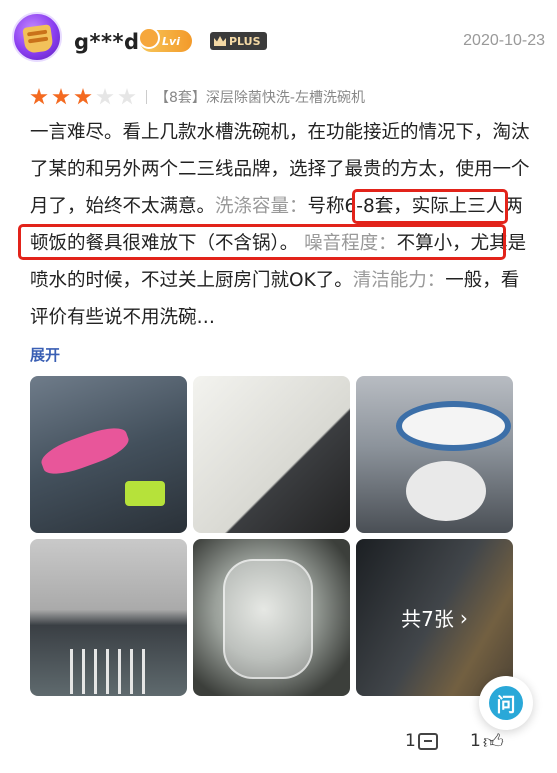 Image resolution: width=557 pixels, height=773 pixels. I want to click on review-header: g***d Lvi PLUS 2020-10-23, so click(278, 40).